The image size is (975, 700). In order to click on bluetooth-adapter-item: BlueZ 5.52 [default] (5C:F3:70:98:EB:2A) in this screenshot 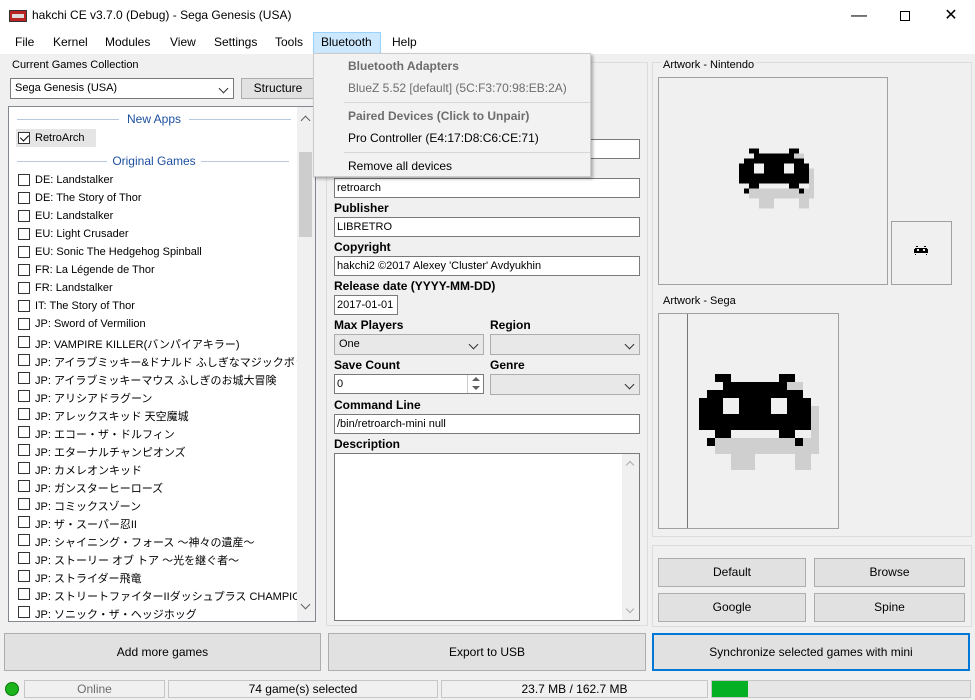, I will do `click(457, 88)`.